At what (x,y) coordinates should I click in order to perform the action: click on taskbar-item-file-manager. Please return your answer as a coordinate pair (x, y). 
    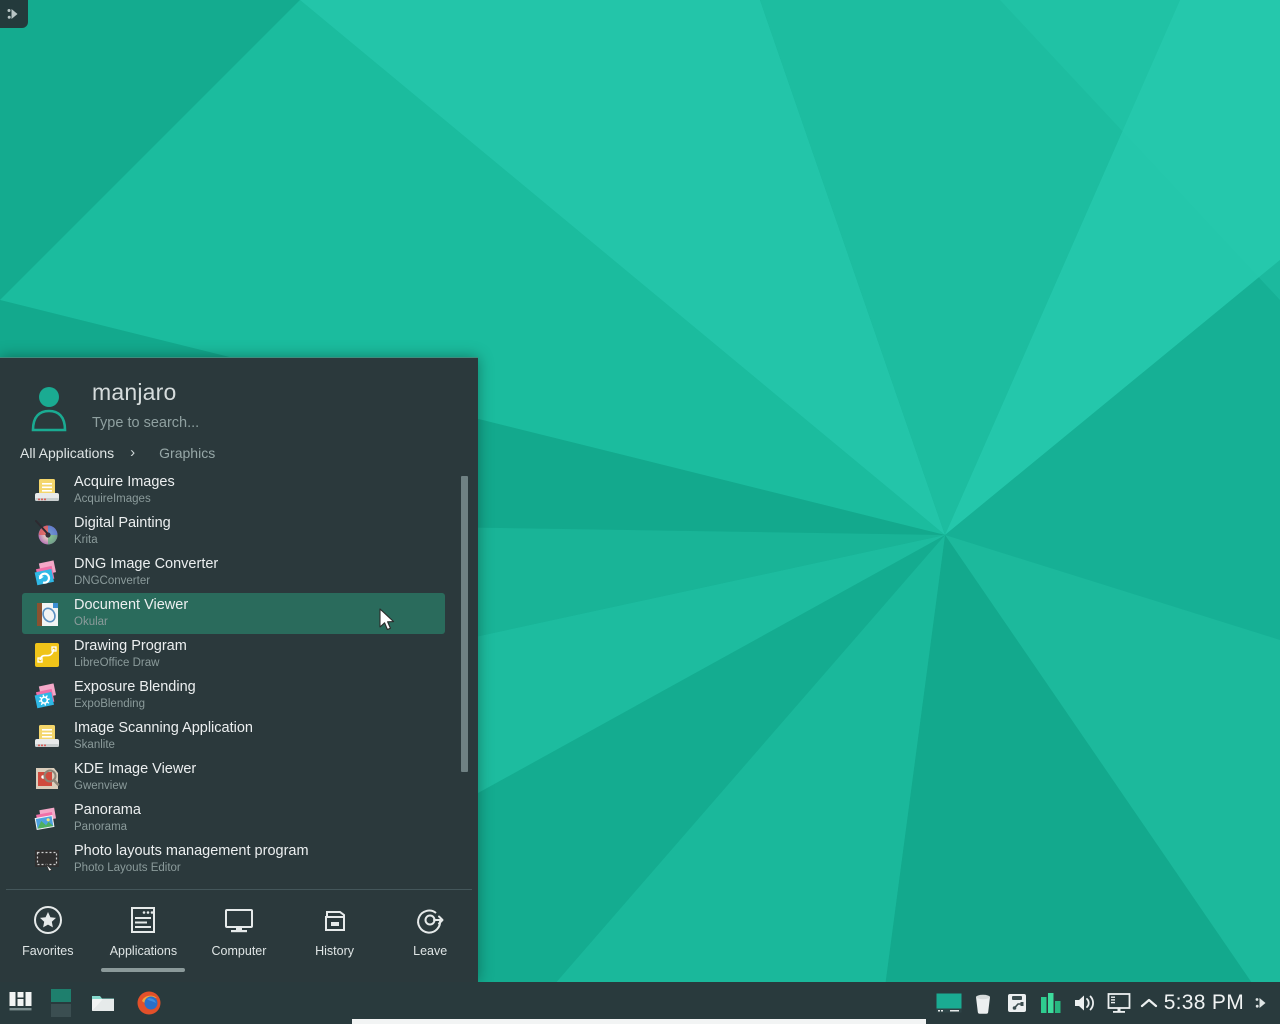
    Looking at the image, I should click on (103, 1003).